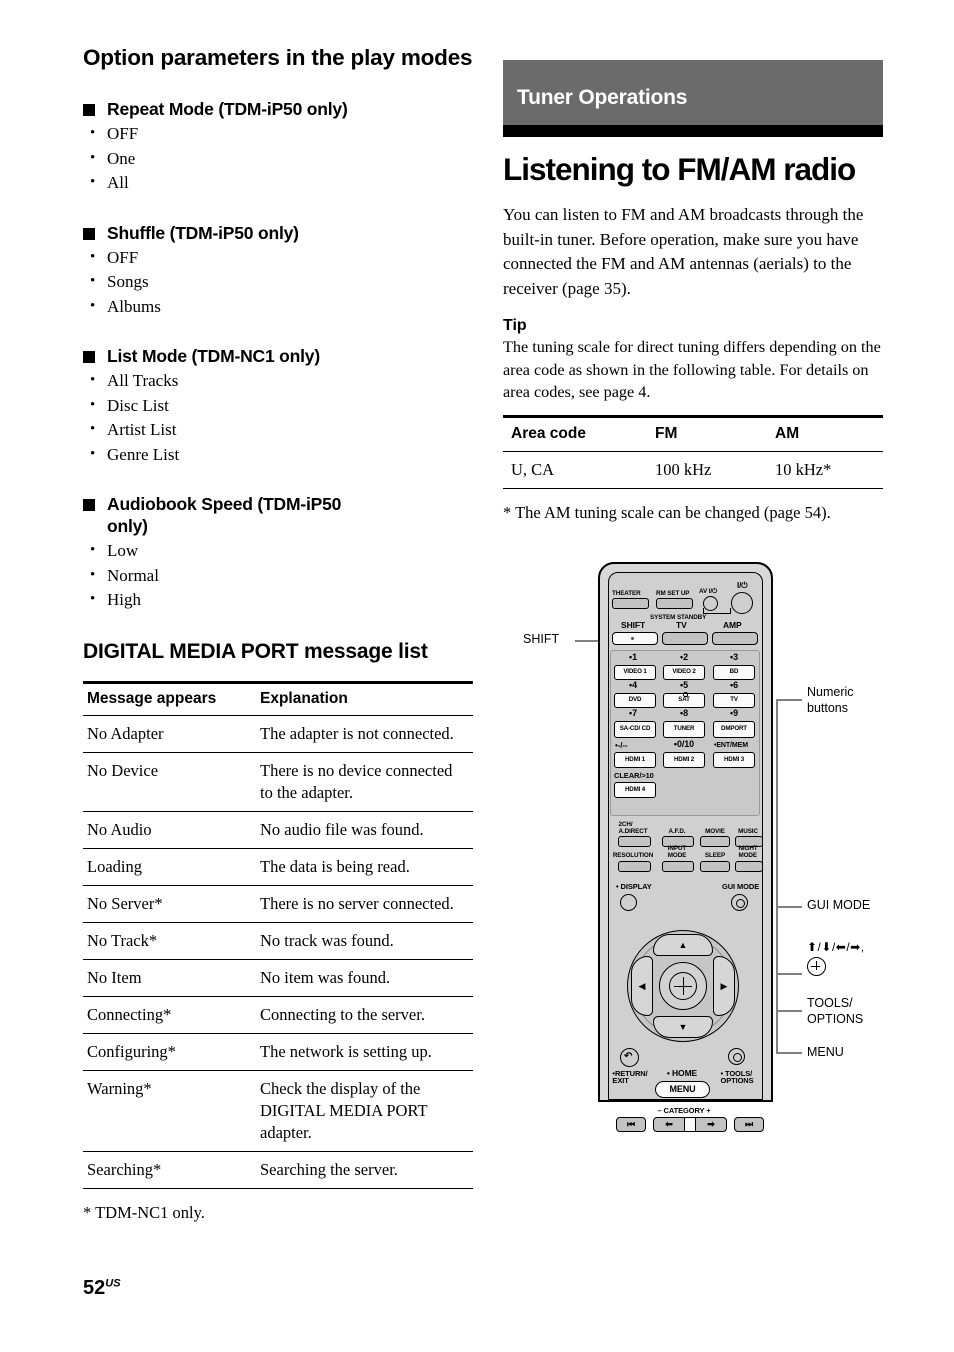 This screenshot has width=954, height=1352. I want to click on video1-button: VIDEO 1, so click(635, 672).